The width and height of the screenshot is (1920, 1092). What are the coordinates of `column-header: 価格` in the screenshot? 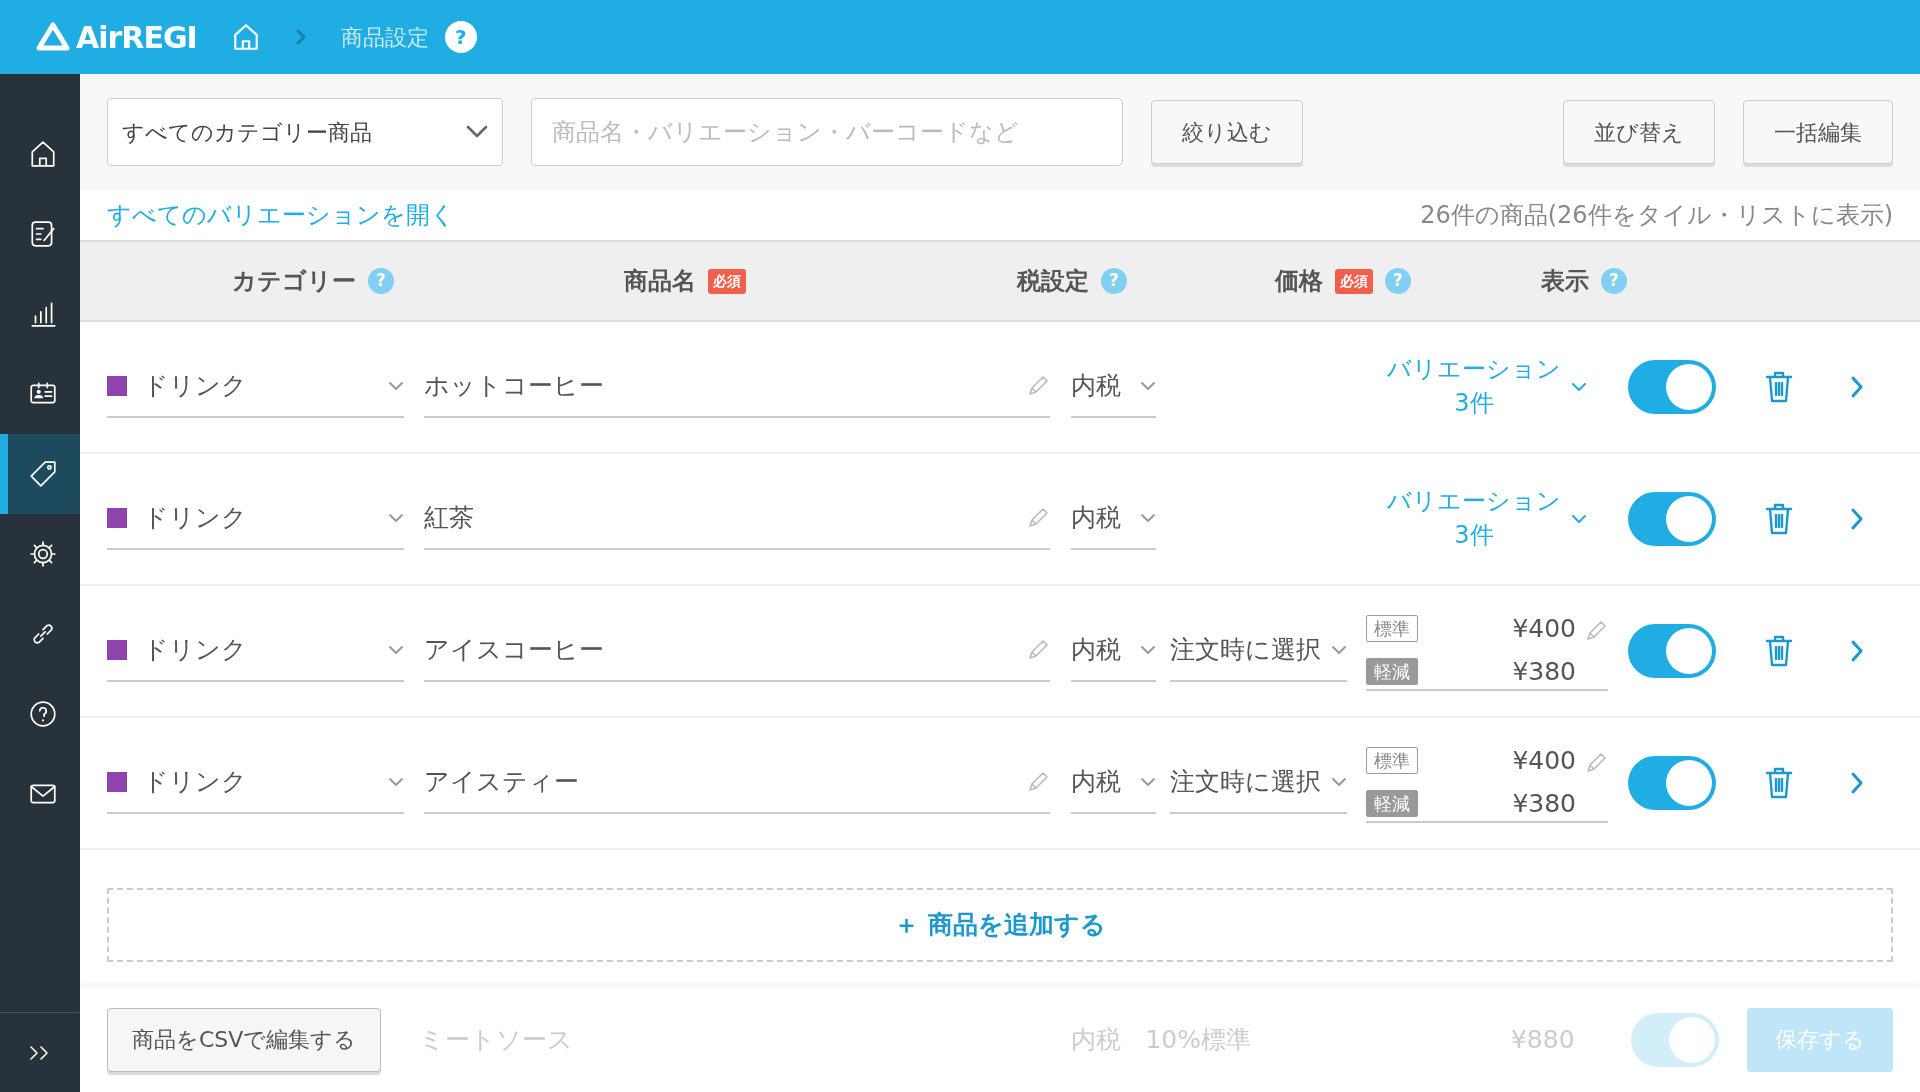 It's located at (1299, 281).